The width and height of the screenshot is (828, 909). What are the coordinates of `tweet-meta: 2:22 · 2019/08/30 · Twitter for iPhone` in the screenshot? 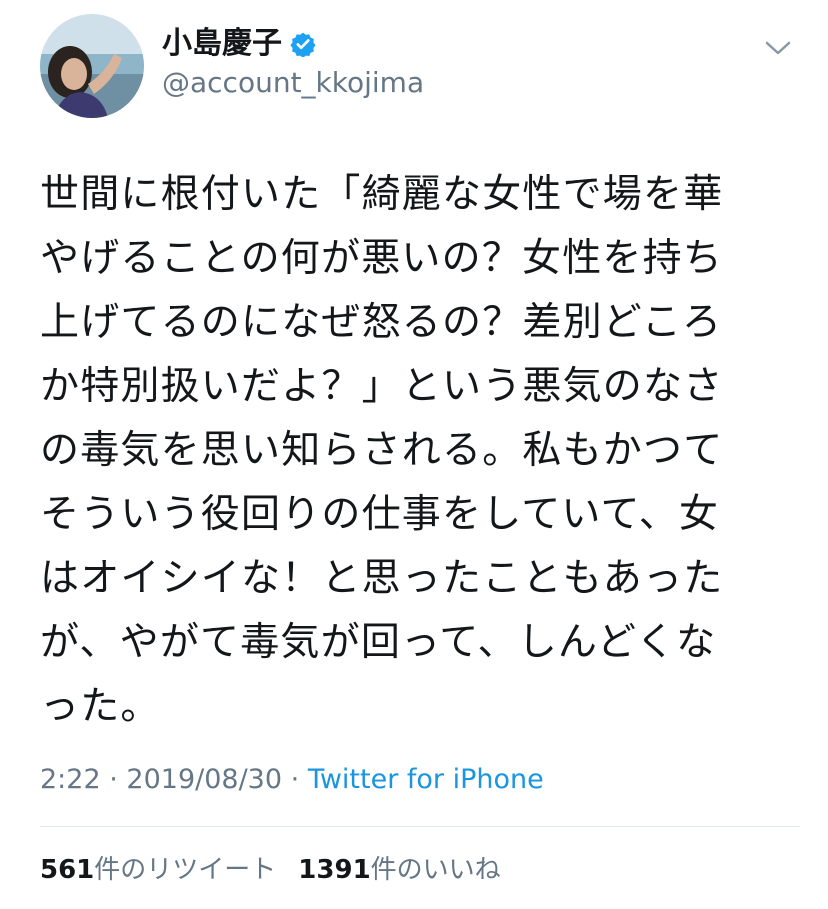 It's located at (292, 780).